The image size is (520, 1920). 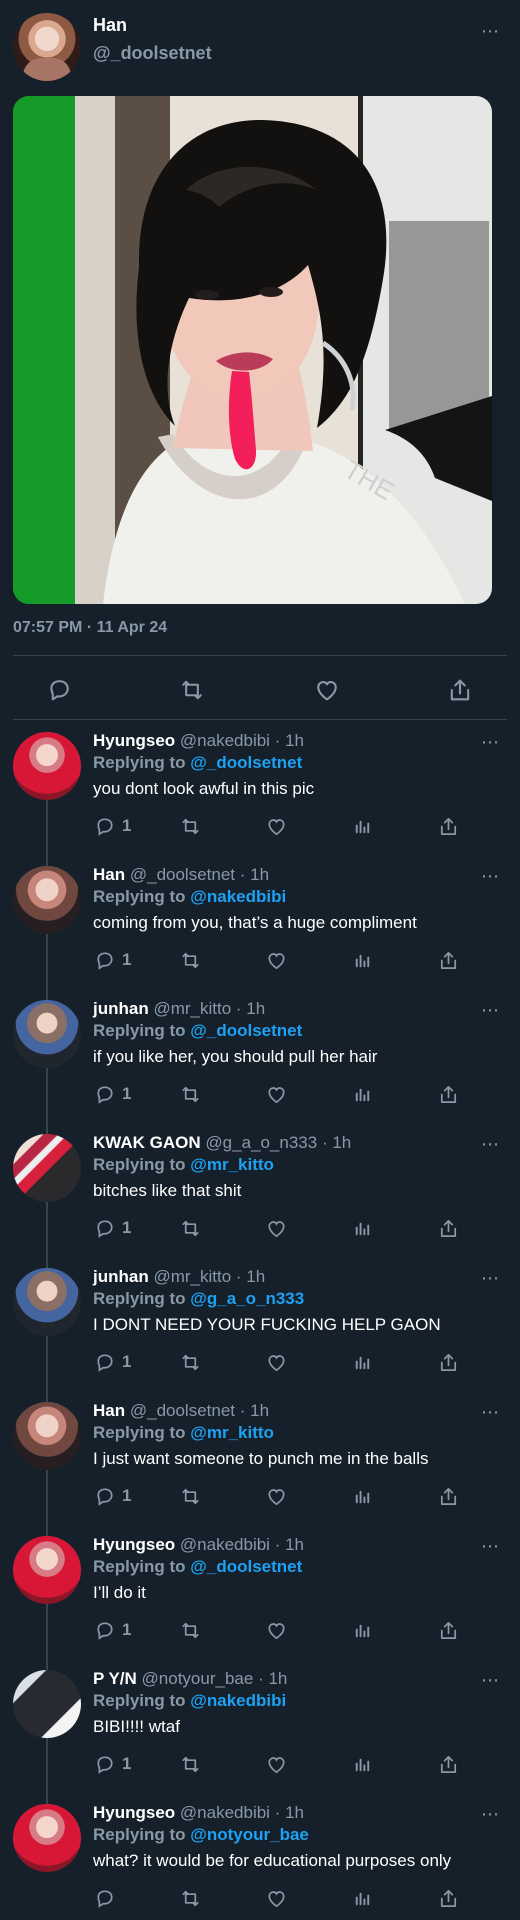 What do you see at coordinates (261, 1142) in the screenshot?
I see `author-handle: @g_a_o_n333` at bounding box center [261, 1142].